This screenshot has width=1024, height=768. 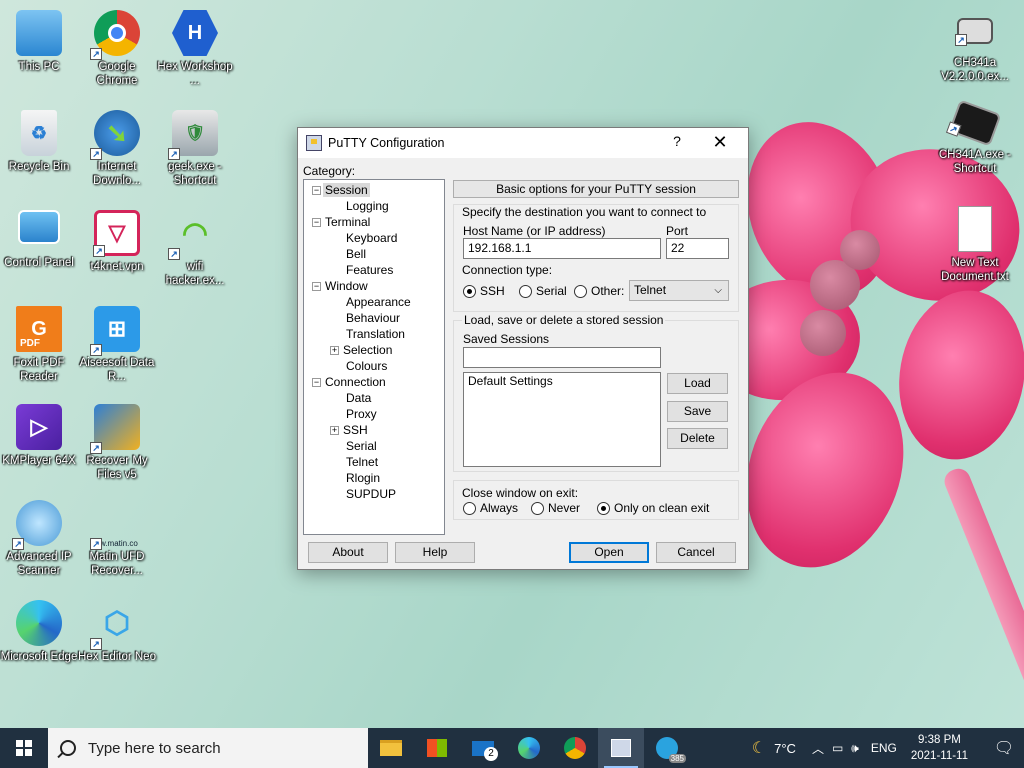 I want to click on desktop-icon-foxit-pdf: PDF G Foxit PDF Reader, so click(x=39, y=345).